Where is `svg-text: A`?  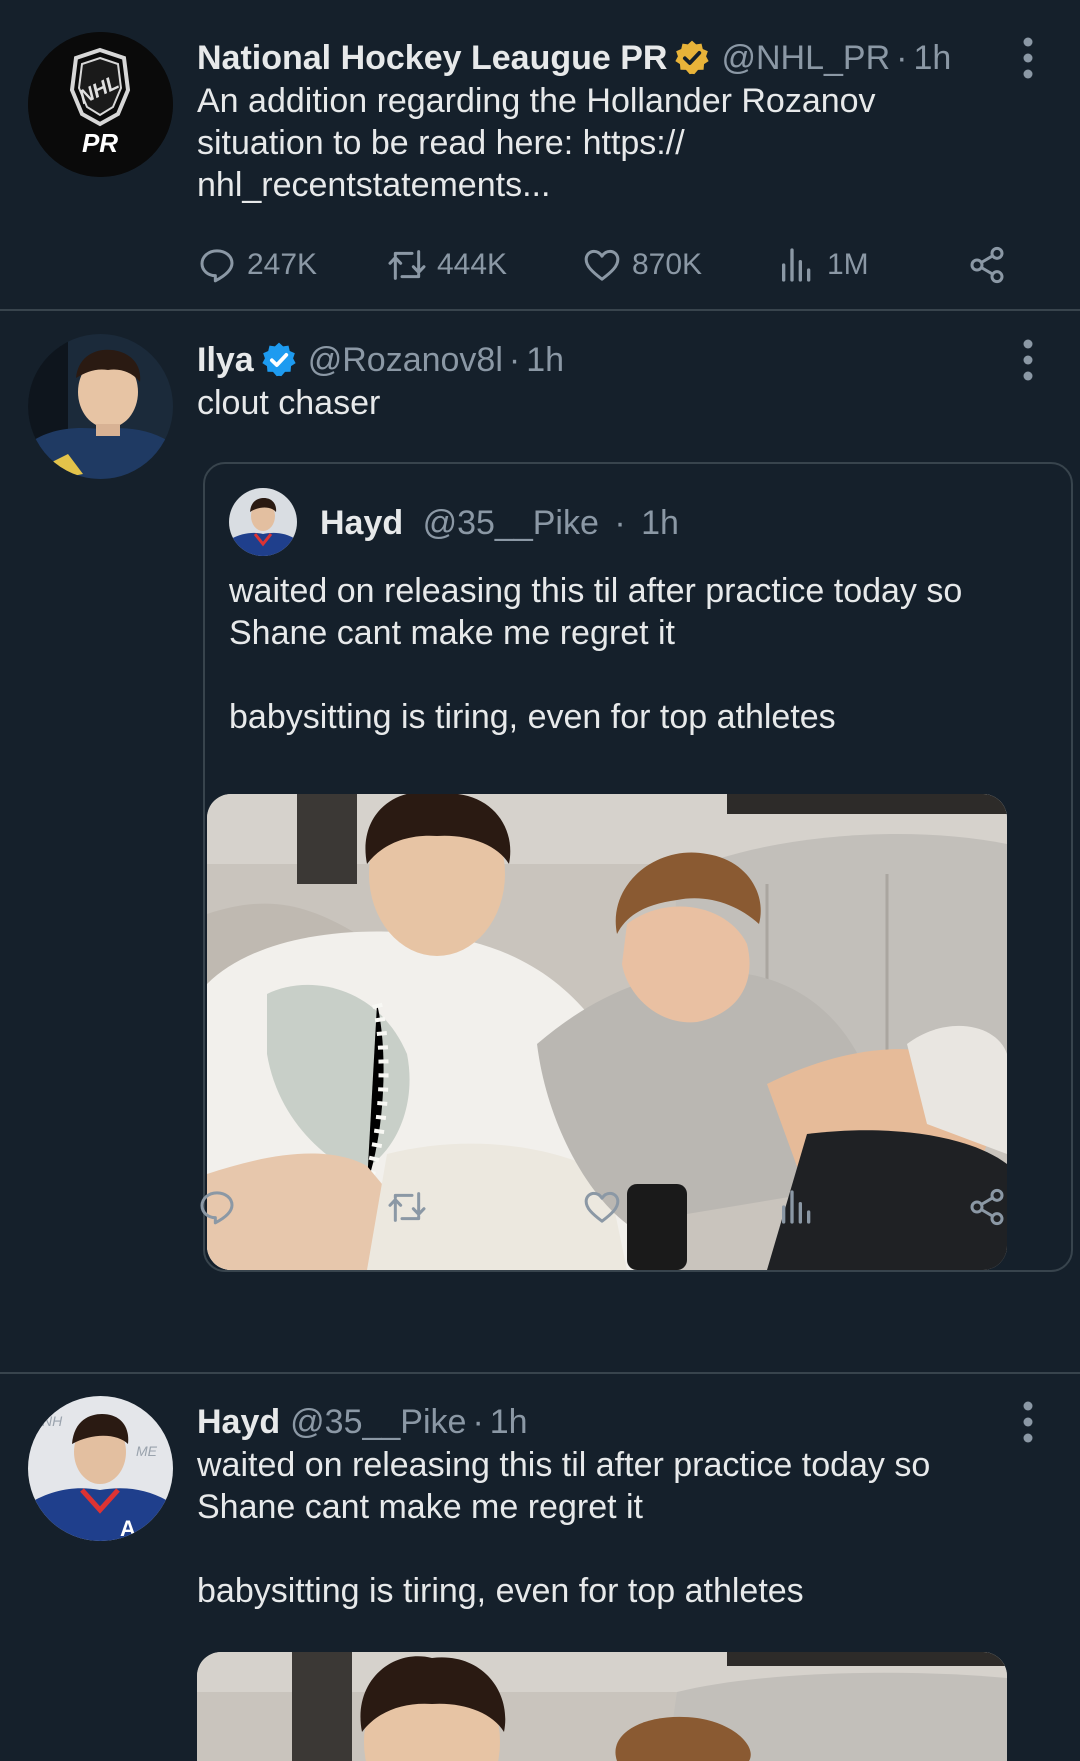 svg-text: A is located at coordinates (128, 1528).